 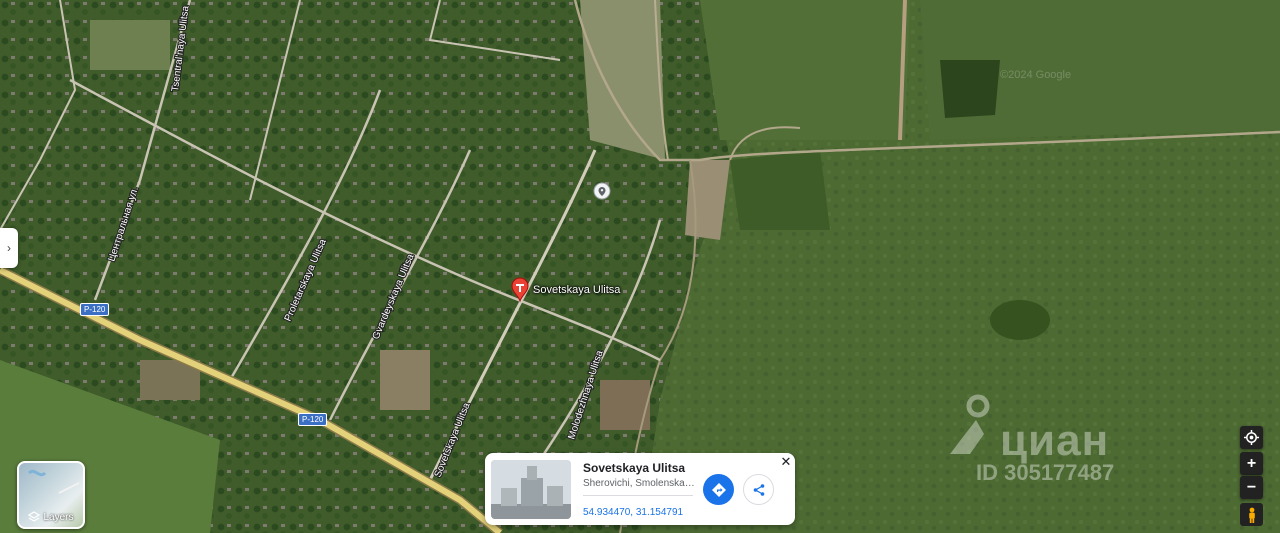 What do you see at coordinates (1035, 75) in the screenshot?
I see `imagery-credit: ©2024 Google` at bounding box center [1035, 75].